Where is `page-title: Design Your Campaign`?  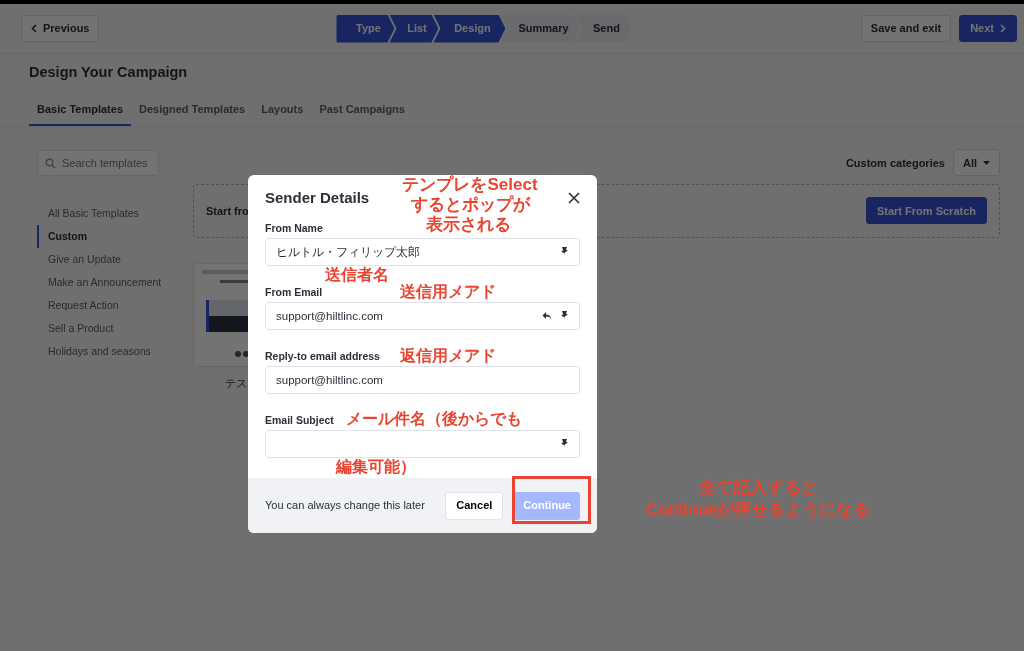 page-title: Design Your Campaign is located at coordinates (108, 72).